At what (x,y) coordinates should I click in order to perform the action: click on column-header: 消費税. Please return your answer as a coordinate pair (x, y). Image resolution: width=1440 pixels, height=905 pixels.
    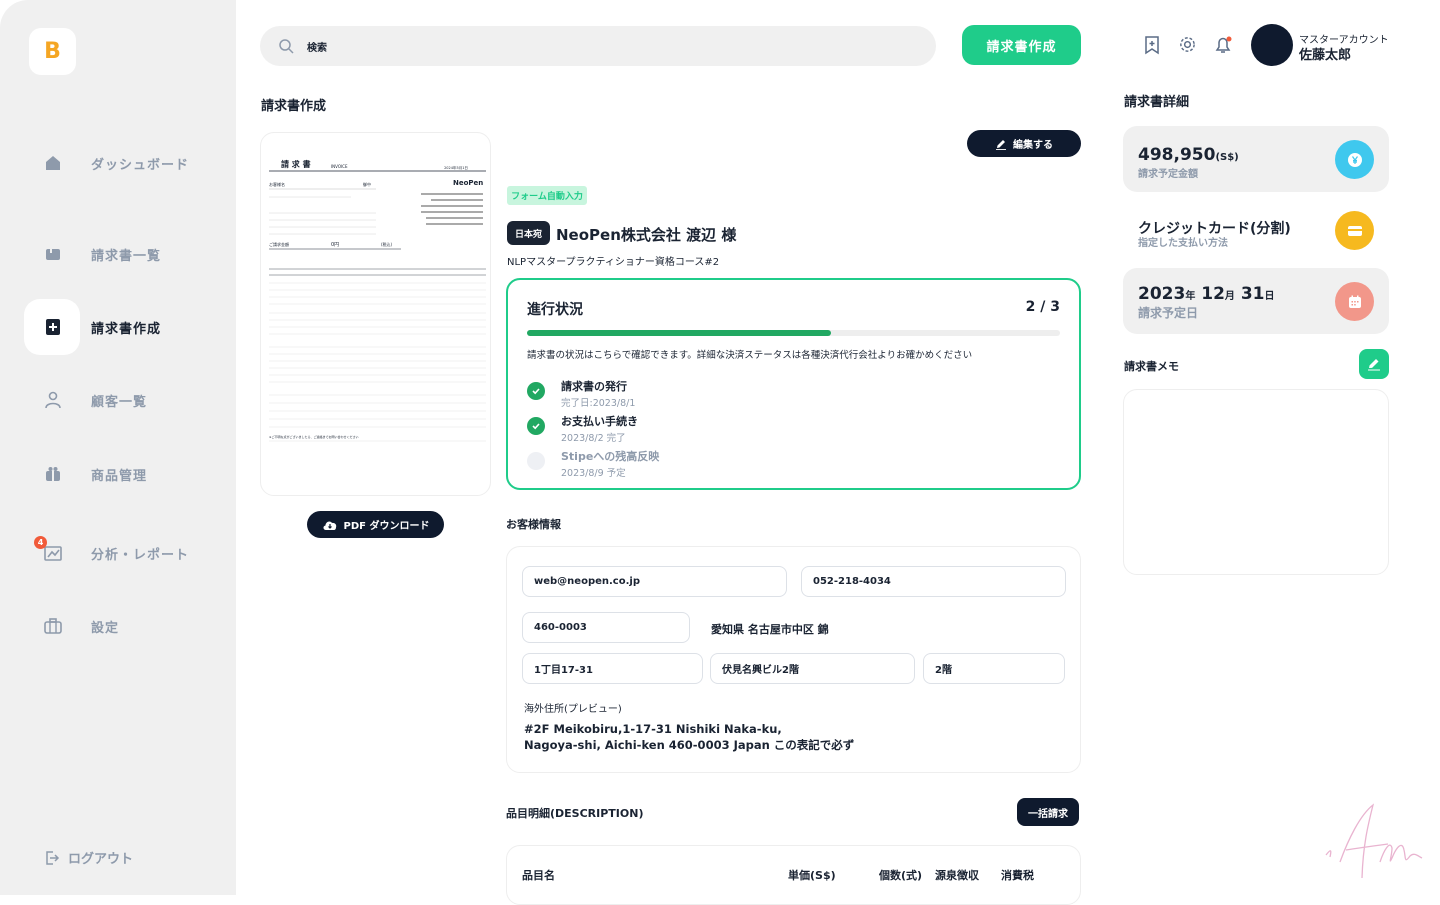
    Looking at the image, I should click on (1017, 875).